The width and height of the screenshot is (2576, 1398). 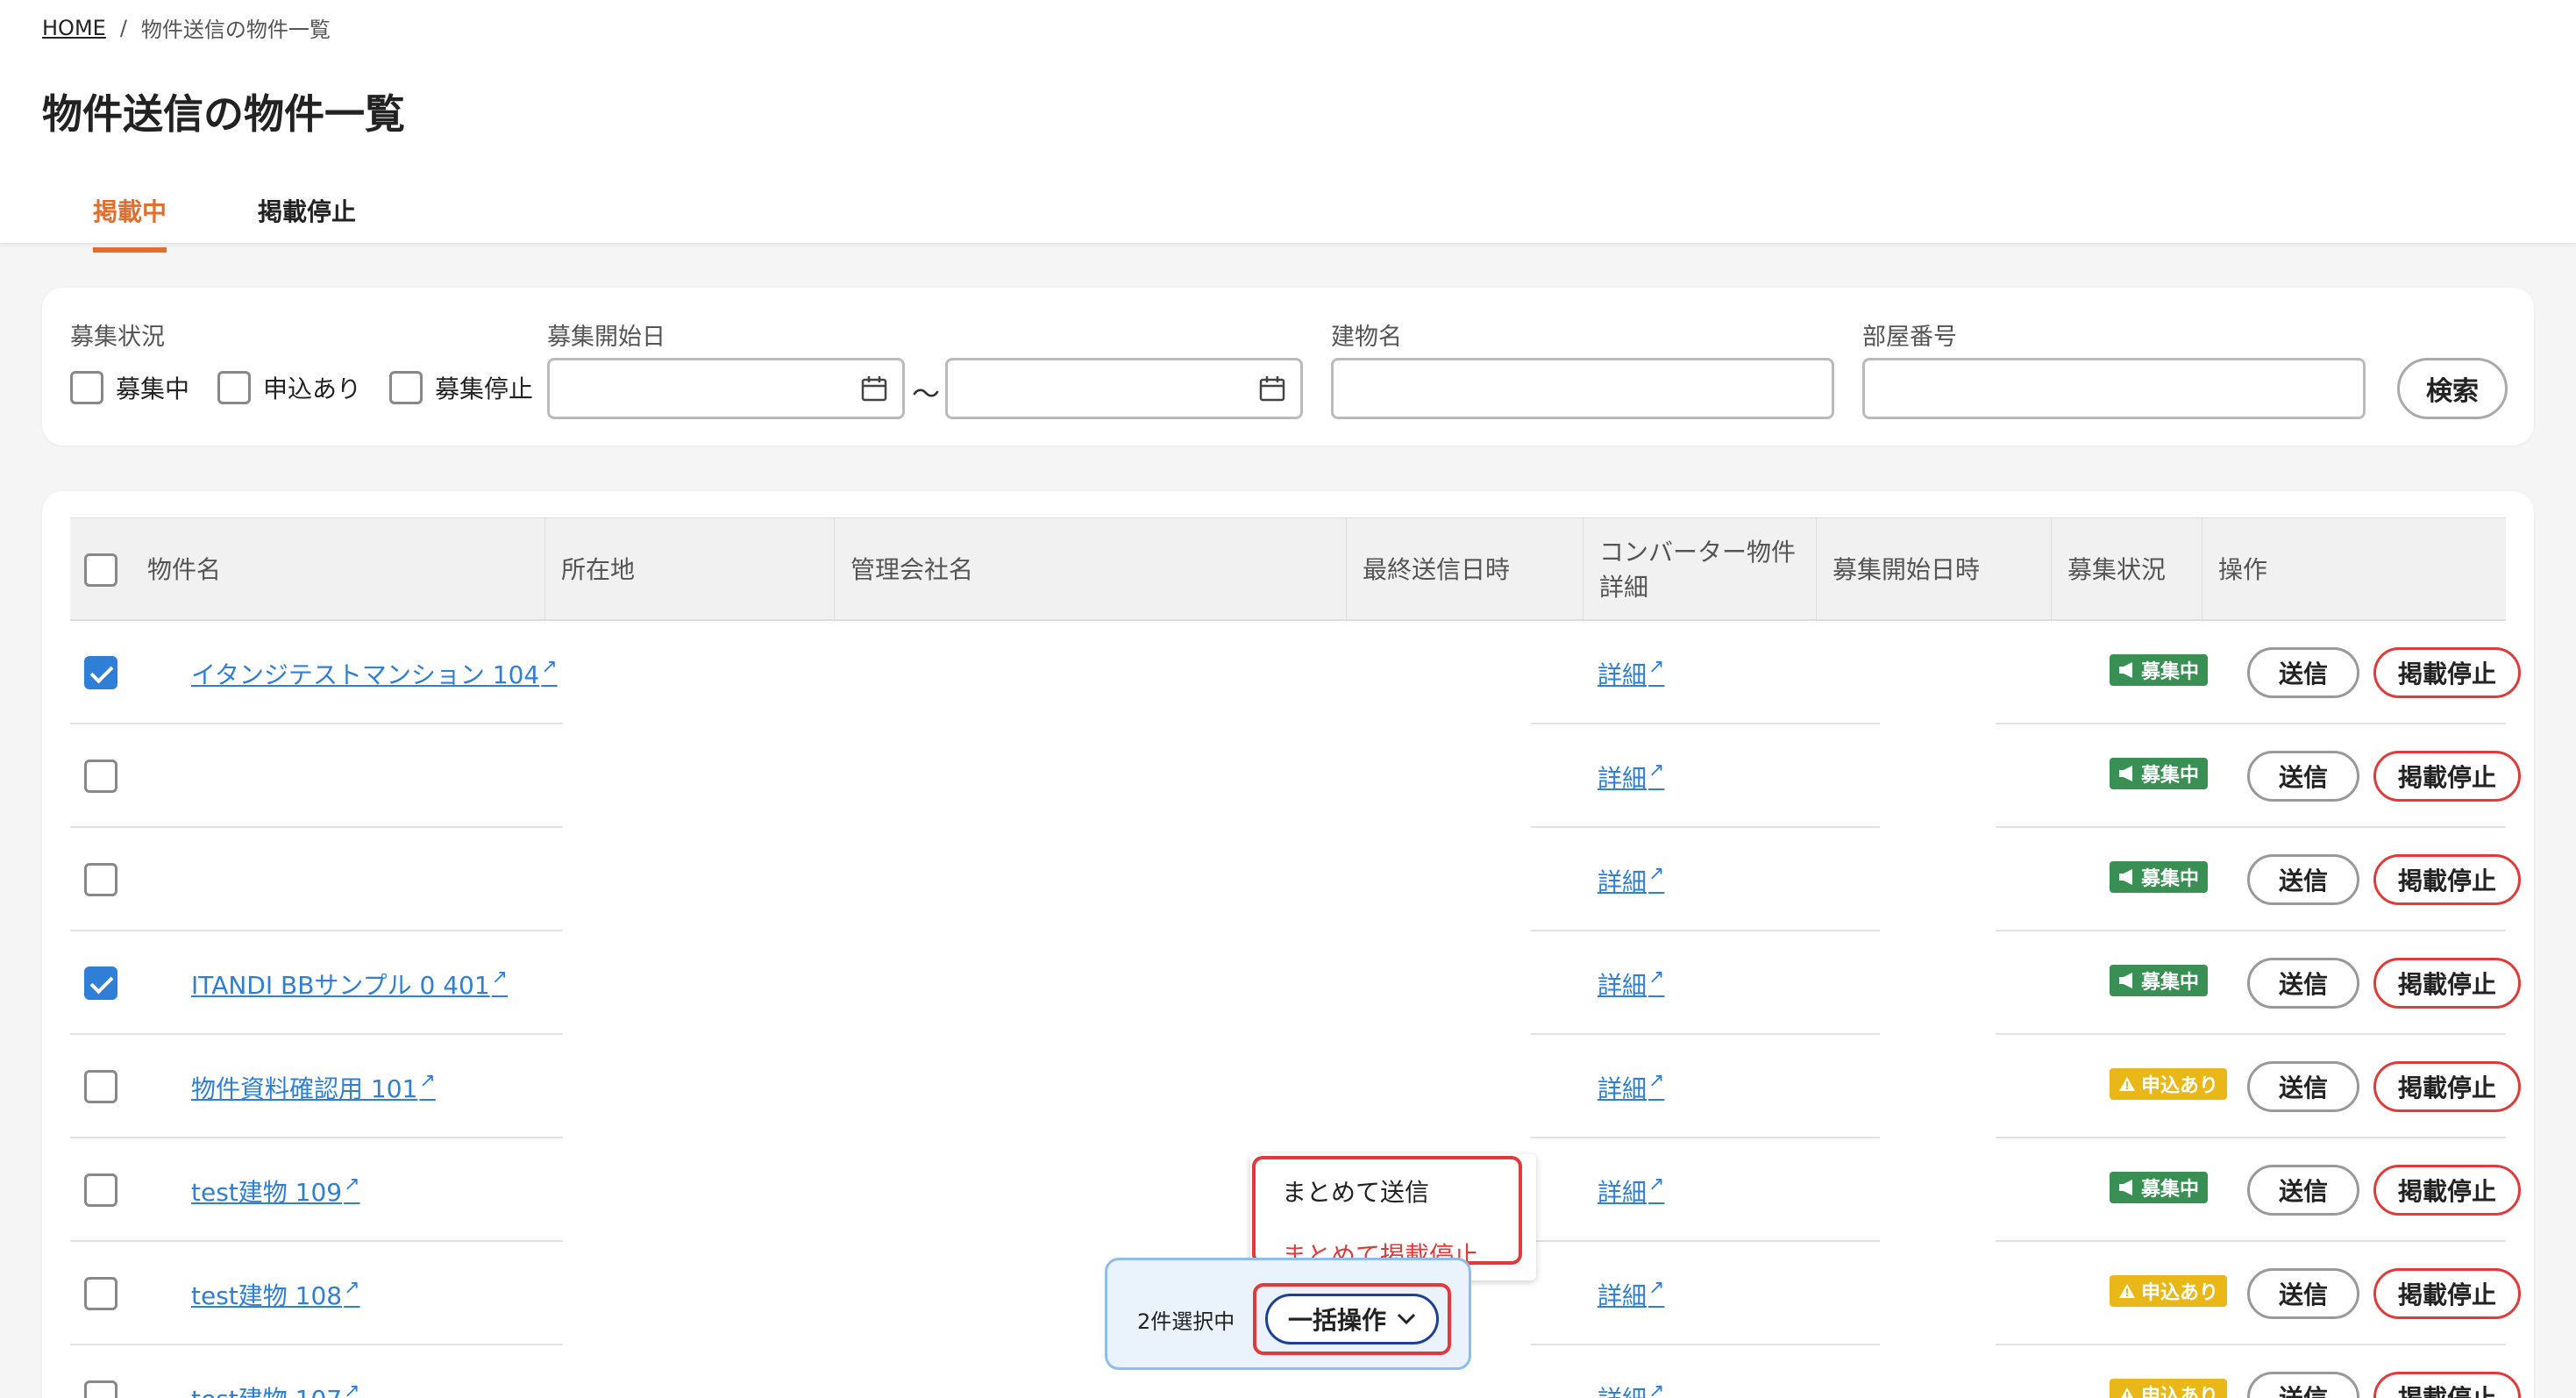 I want to click on bulk-action-button: 一括操作, so click(x=1352, y=1319).